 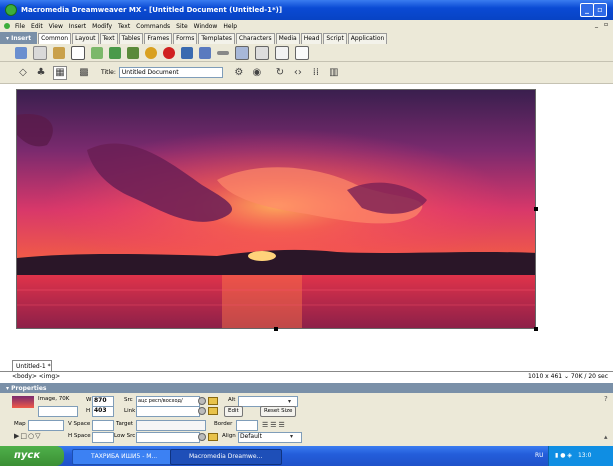 What do you see at coordinates (596, 24) in the screenshot?
I see `doc-minimize-button: _` at bounding box center [596, 24].